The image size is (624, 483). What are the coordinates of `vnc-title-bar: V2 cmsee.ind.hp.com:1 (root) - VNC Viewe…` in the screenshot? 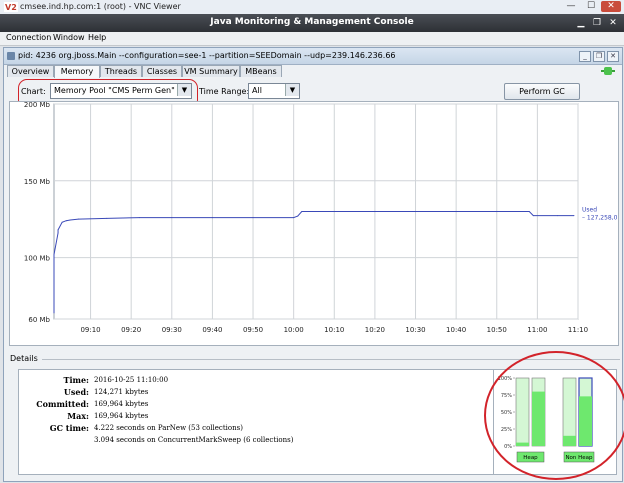 It's located at (312, 7).